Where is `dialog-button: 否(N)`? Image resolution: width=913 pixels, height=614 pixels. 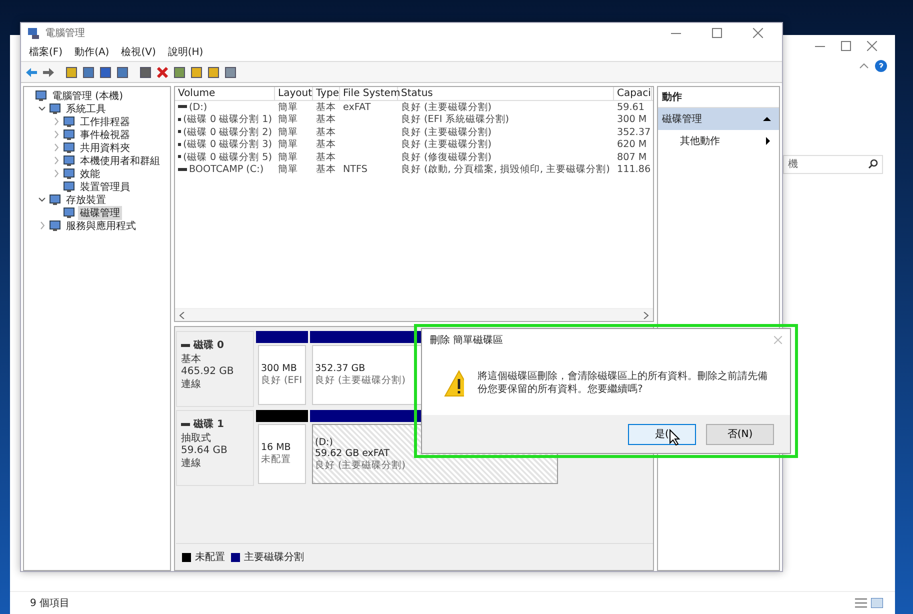
dialog-button: 否(N) is located at coordinates (740, 434).